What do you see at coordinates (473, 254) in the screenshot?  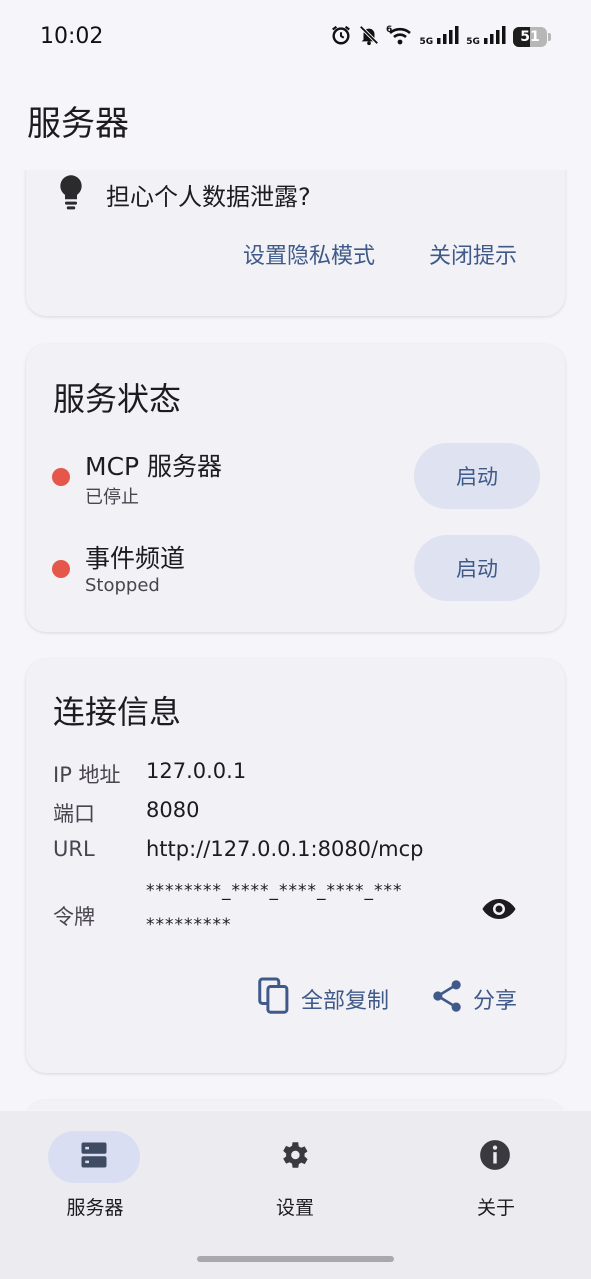 I see `dismiss-tip-button: 关闭提示` at bounding box center [473, 254].